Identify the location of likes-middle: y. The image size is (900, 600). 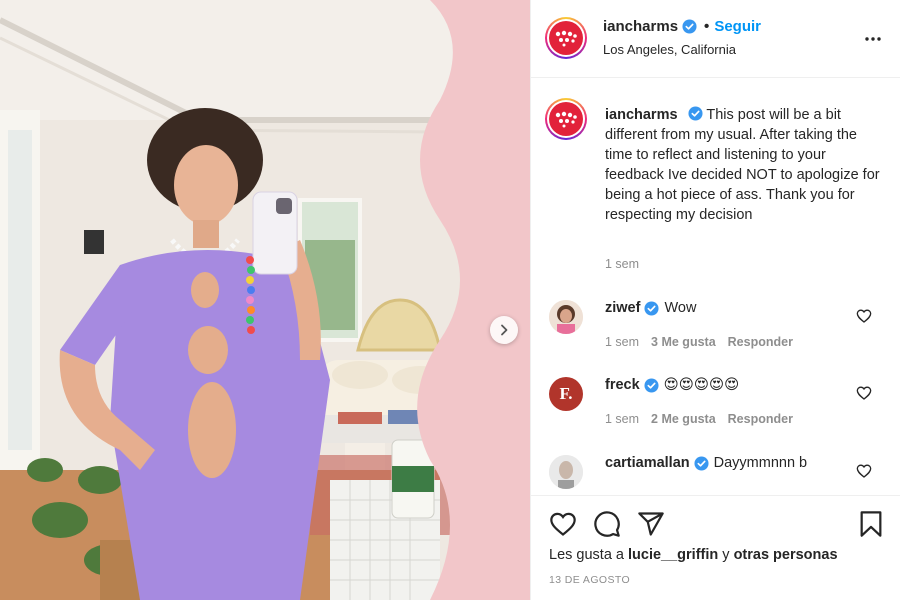
(726, 555).